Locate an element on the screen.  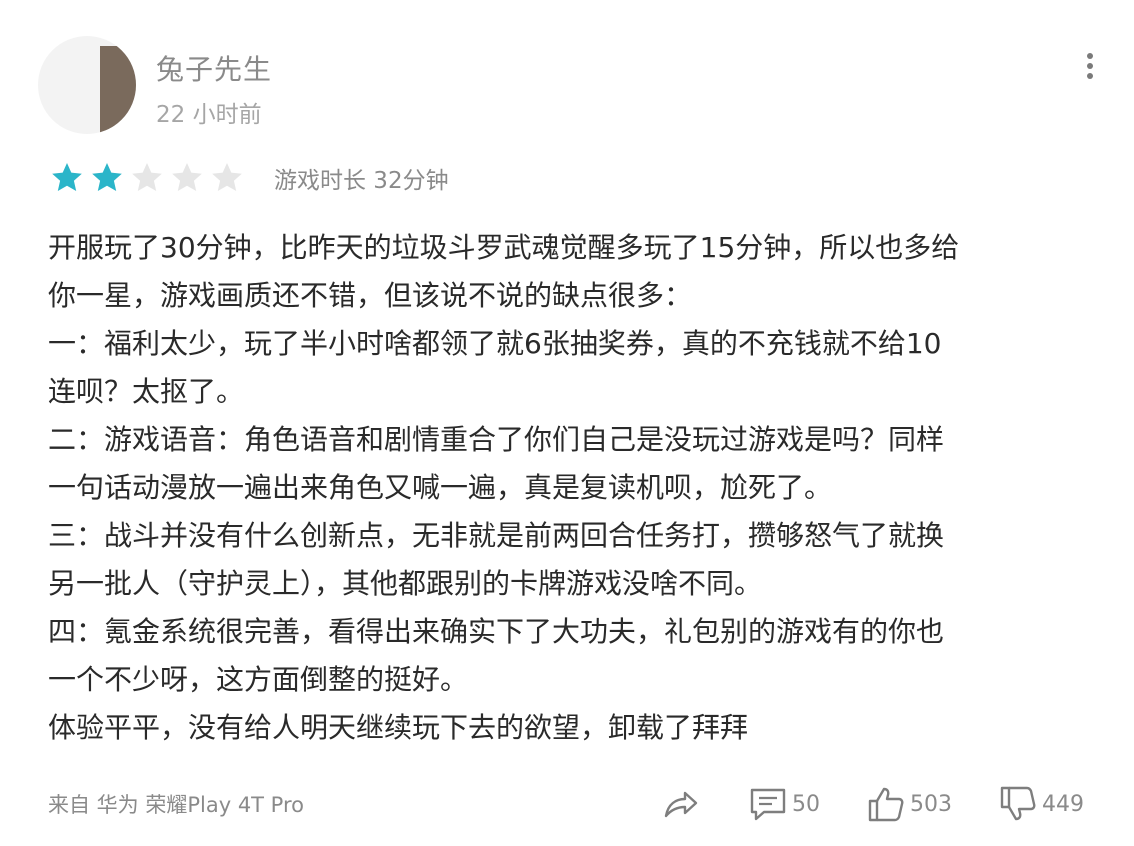
post-time: 22 小时前 is located at coordinates (209, 115).